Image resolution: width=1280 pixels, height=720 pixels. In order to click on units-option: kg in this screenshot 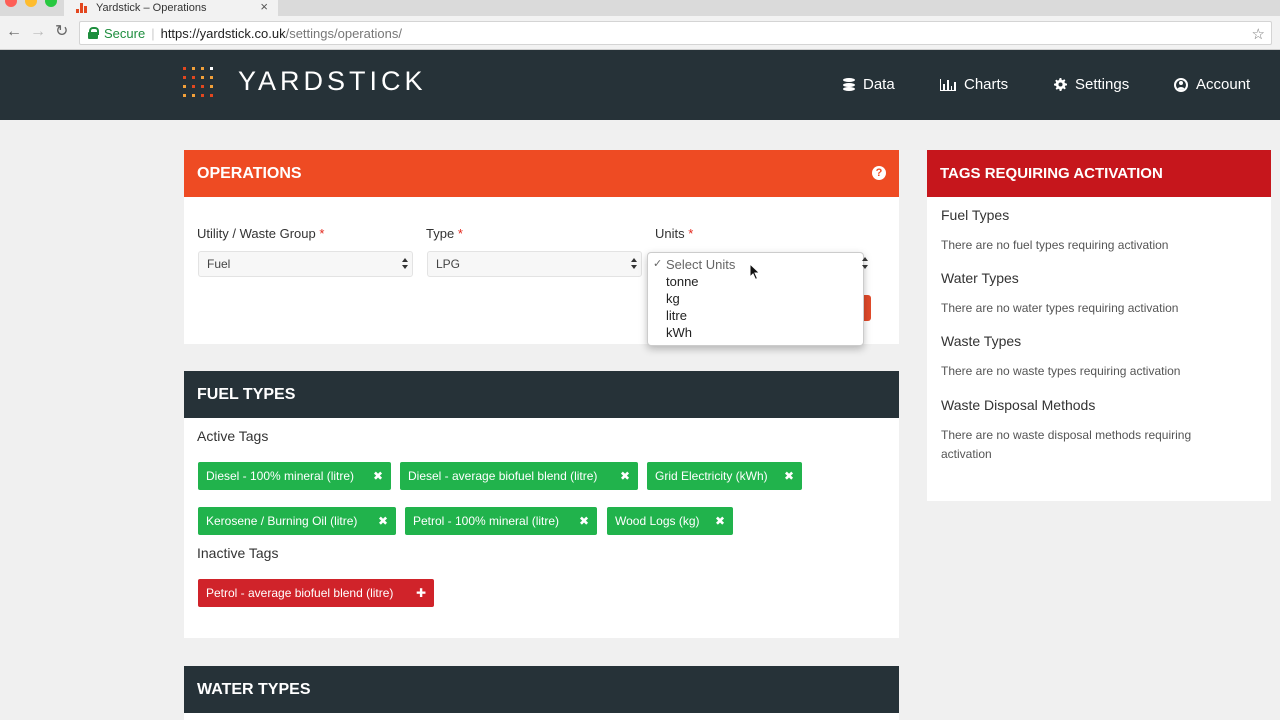, I will do `click(755, 298)`.